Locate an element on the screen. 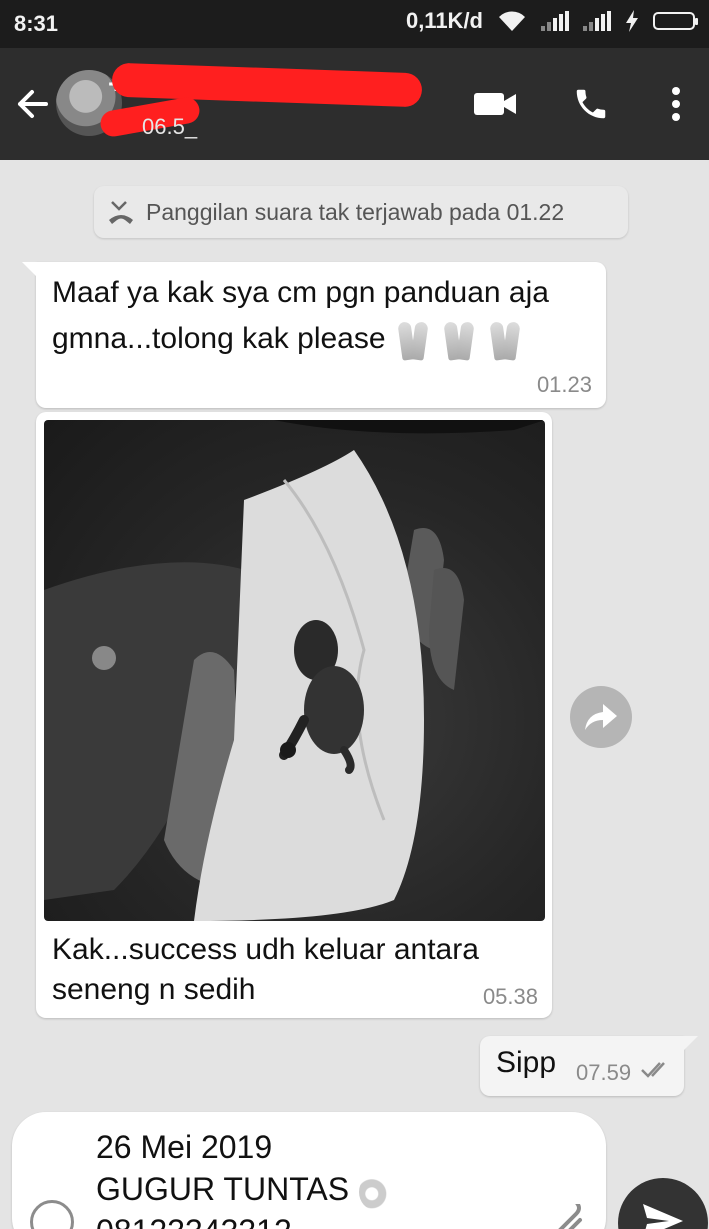 The height and width of the screenshot is (1229, 709). composer-line-text: GUGUR TUNTAS is located at coordinates (223, 1189).